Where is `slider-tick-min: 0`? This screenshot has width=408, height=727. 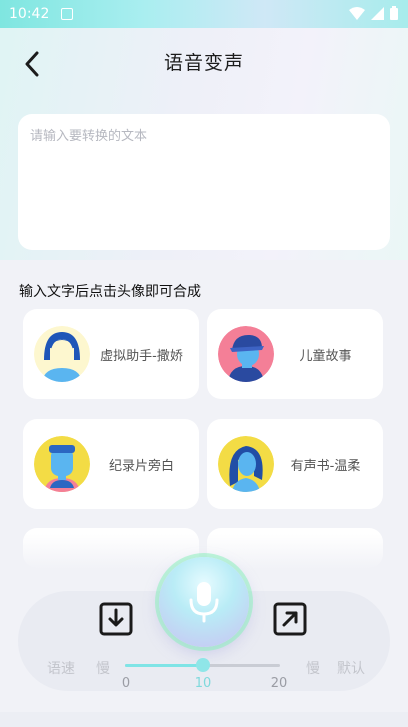 slider-tick-min: 0 is located at coordinates (126, 683).